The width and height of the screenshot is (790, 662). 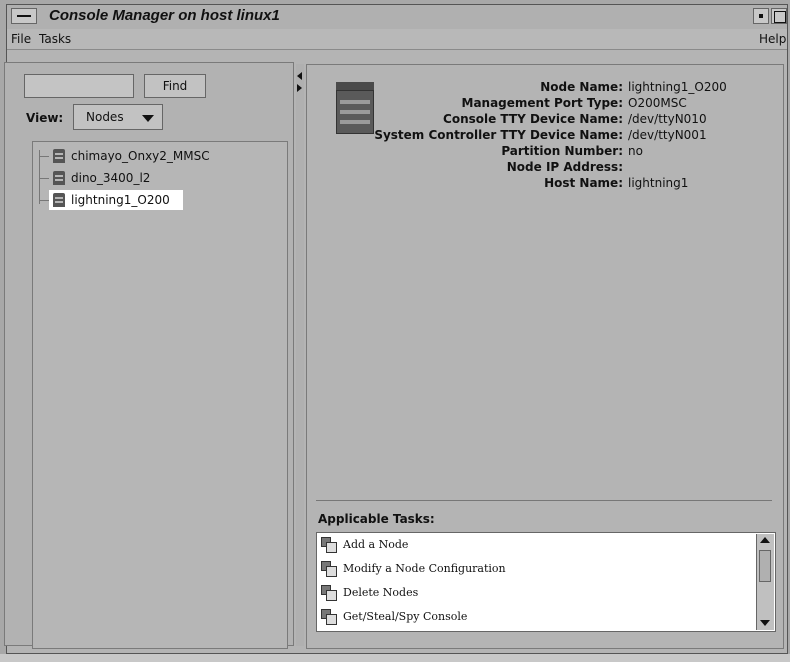 I want to click on menu-tasks: Tasks, so click(x=55, y=39).